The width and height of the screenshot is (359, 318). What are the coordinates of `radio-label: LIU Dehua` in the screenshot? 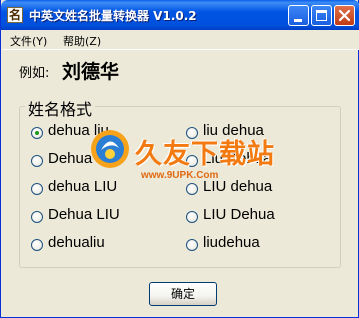 It's located at (239, 214).